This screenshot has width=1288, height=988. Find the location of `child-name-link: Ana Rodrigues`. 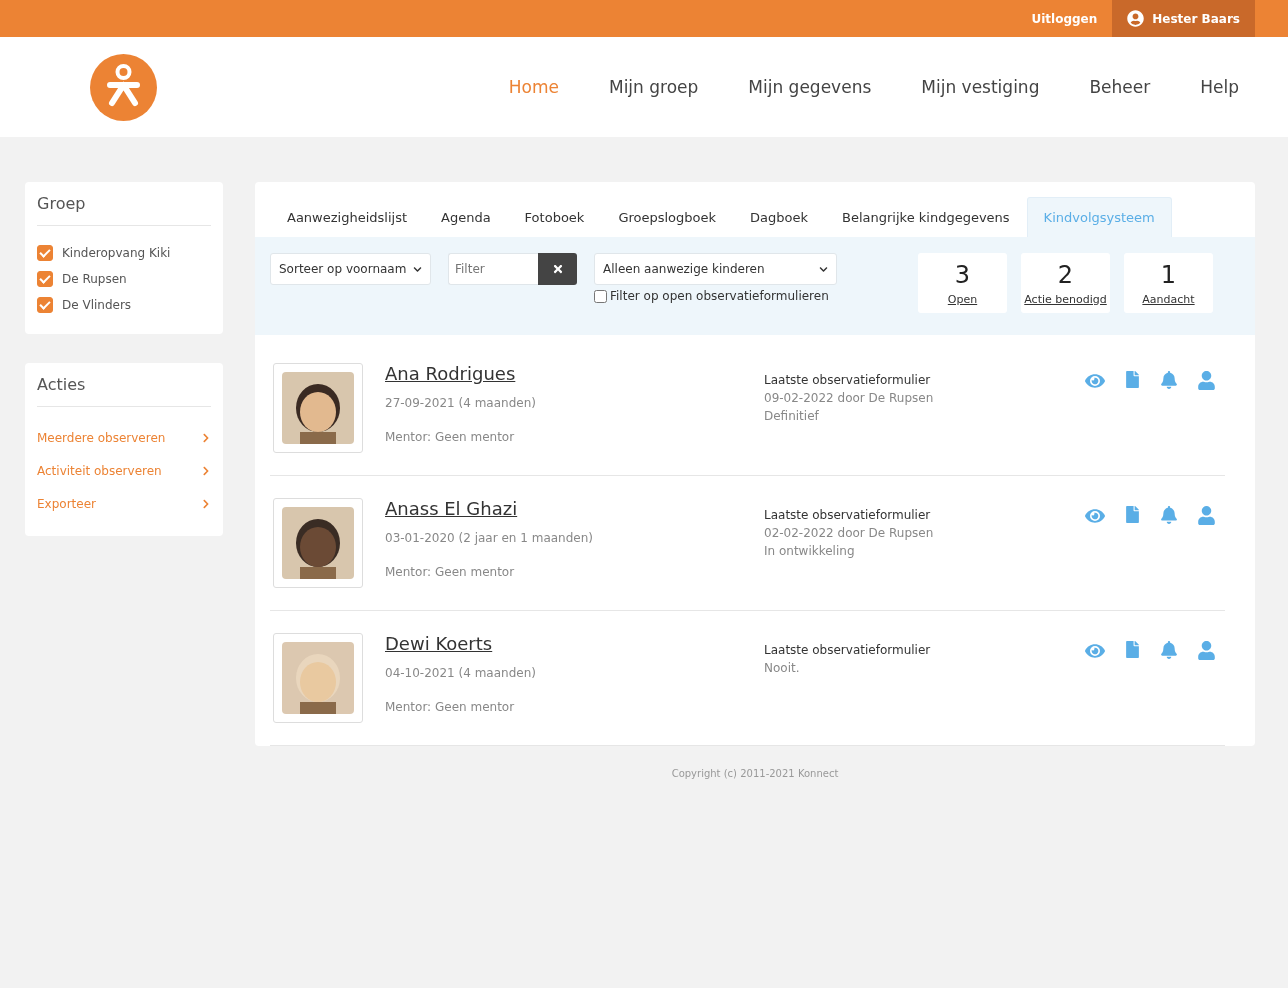

child-name-link: Ana Rodrigues is located at coordinates (450, 373).